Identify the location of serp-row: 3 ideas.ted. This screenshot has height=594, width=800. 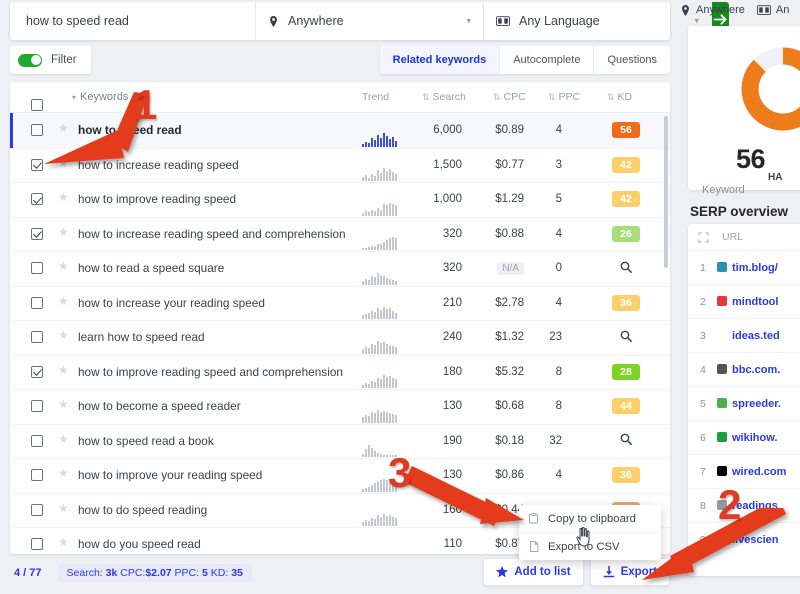
(744, 336).